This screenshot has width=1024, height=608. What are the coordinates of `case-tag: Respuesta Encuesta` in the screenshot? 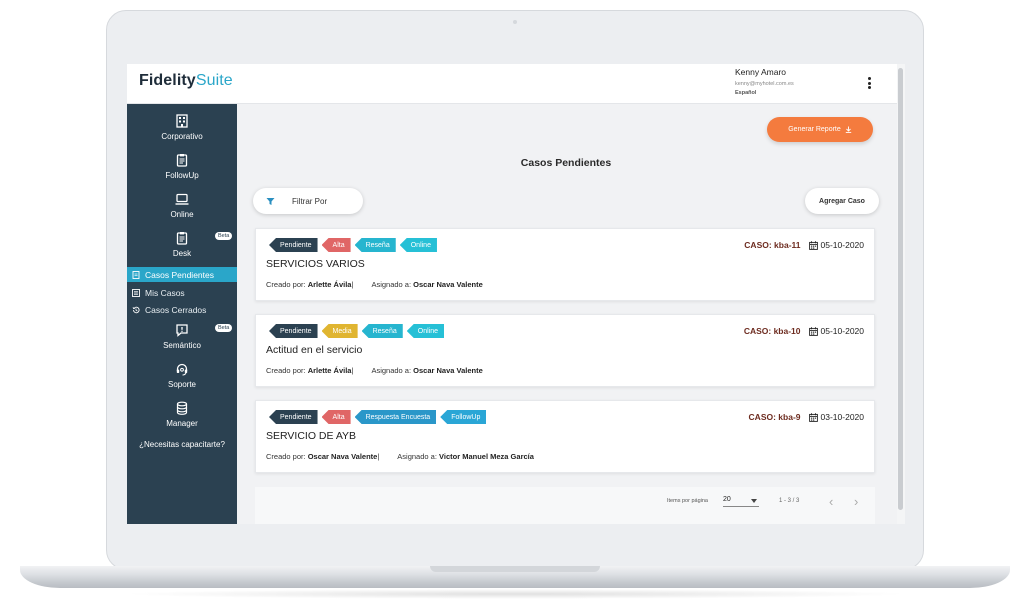 It's located at (395, 417).